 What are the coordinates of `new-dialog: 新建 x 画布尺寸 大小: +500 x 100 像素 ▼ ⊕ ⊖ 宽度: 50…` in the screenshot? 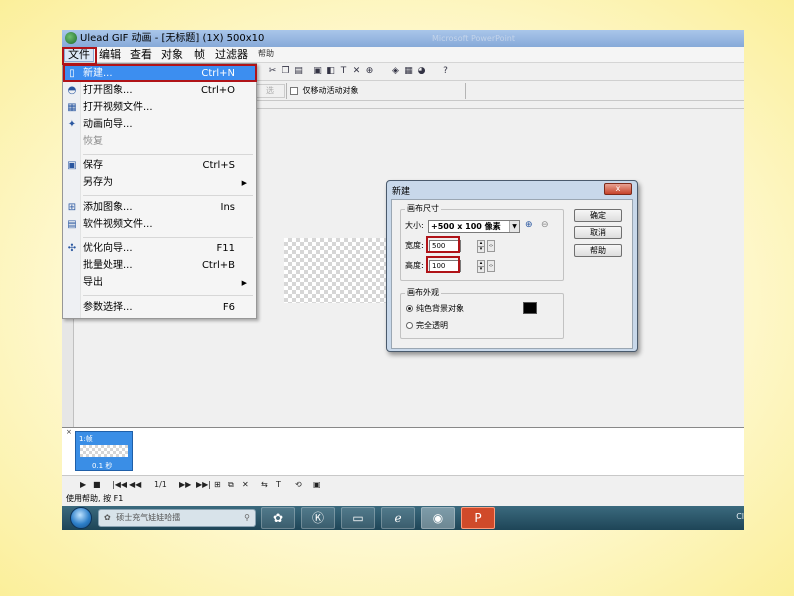 It's located at (512, 266).